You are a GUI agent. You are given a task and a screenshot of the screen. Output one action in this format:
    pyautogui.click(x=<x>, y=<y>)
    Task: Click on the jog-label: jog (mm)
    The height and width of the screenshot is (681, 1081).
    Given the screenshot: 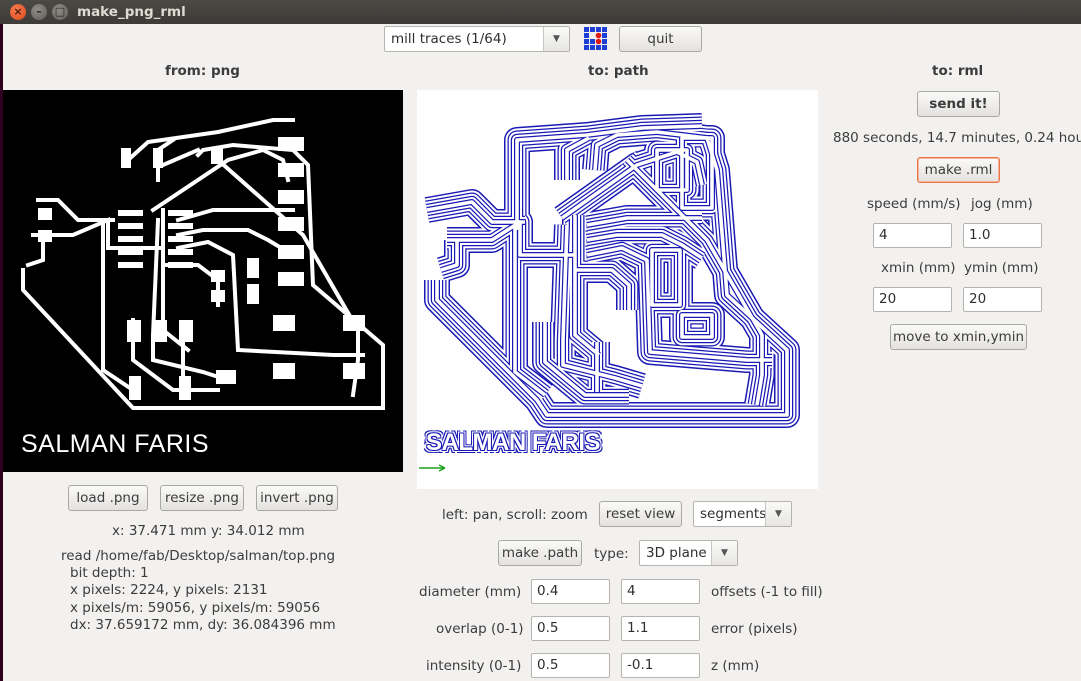 What is the action you would take?
    pyautogui.click(x=1002, y=204)
    